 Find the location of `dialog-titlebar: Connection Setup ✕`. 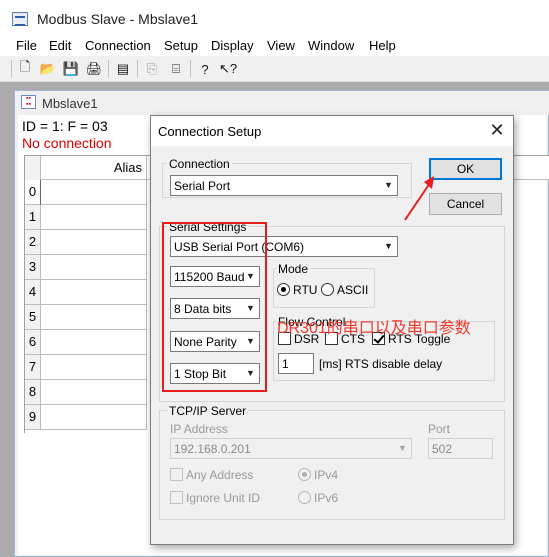

dialog-titlebar: Connection Setup ✕ is located at coordinates (332, 131).